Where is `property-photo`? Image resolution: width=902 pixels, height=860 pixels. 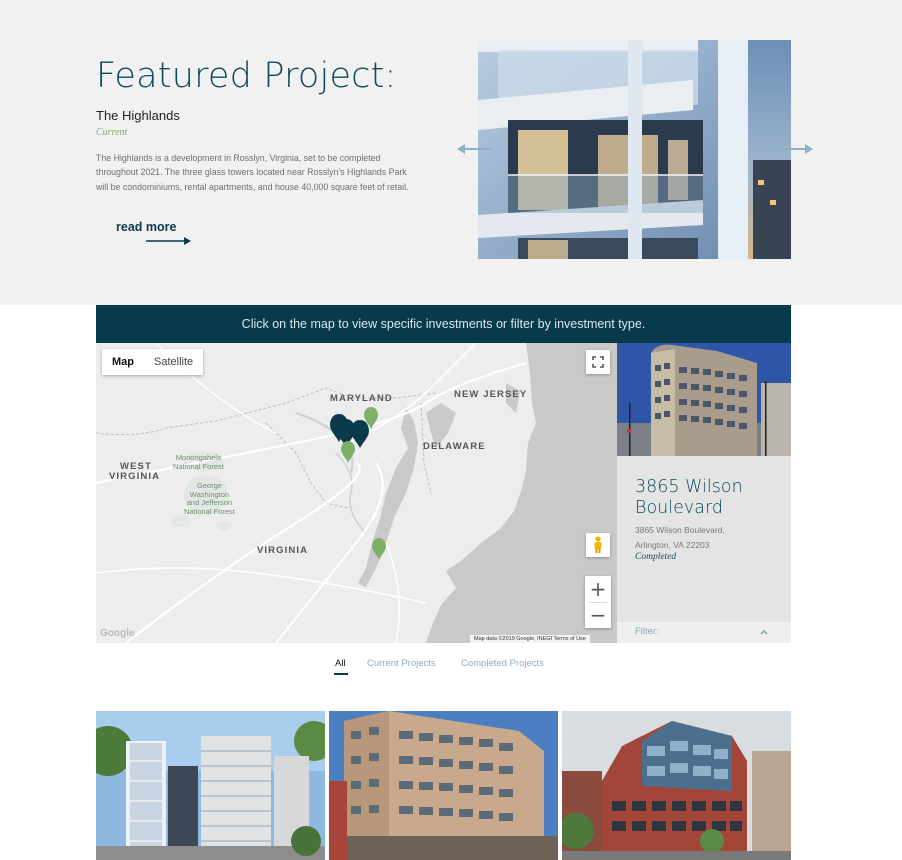 property-photo is located at coordinates (704, 399).